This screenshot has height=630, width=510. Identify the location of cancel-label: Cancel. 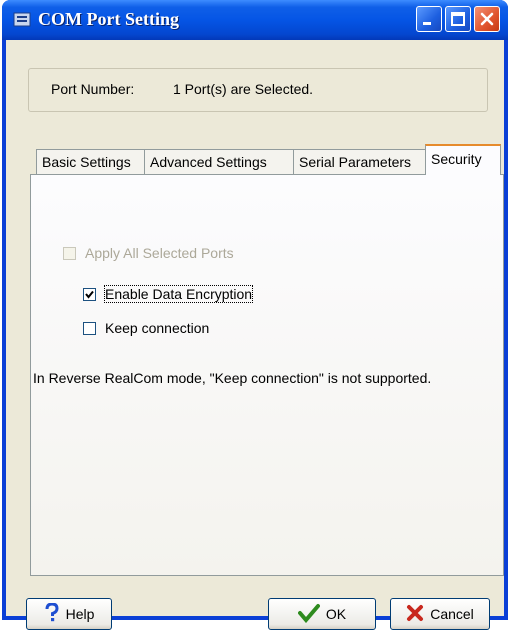
(452, 614).